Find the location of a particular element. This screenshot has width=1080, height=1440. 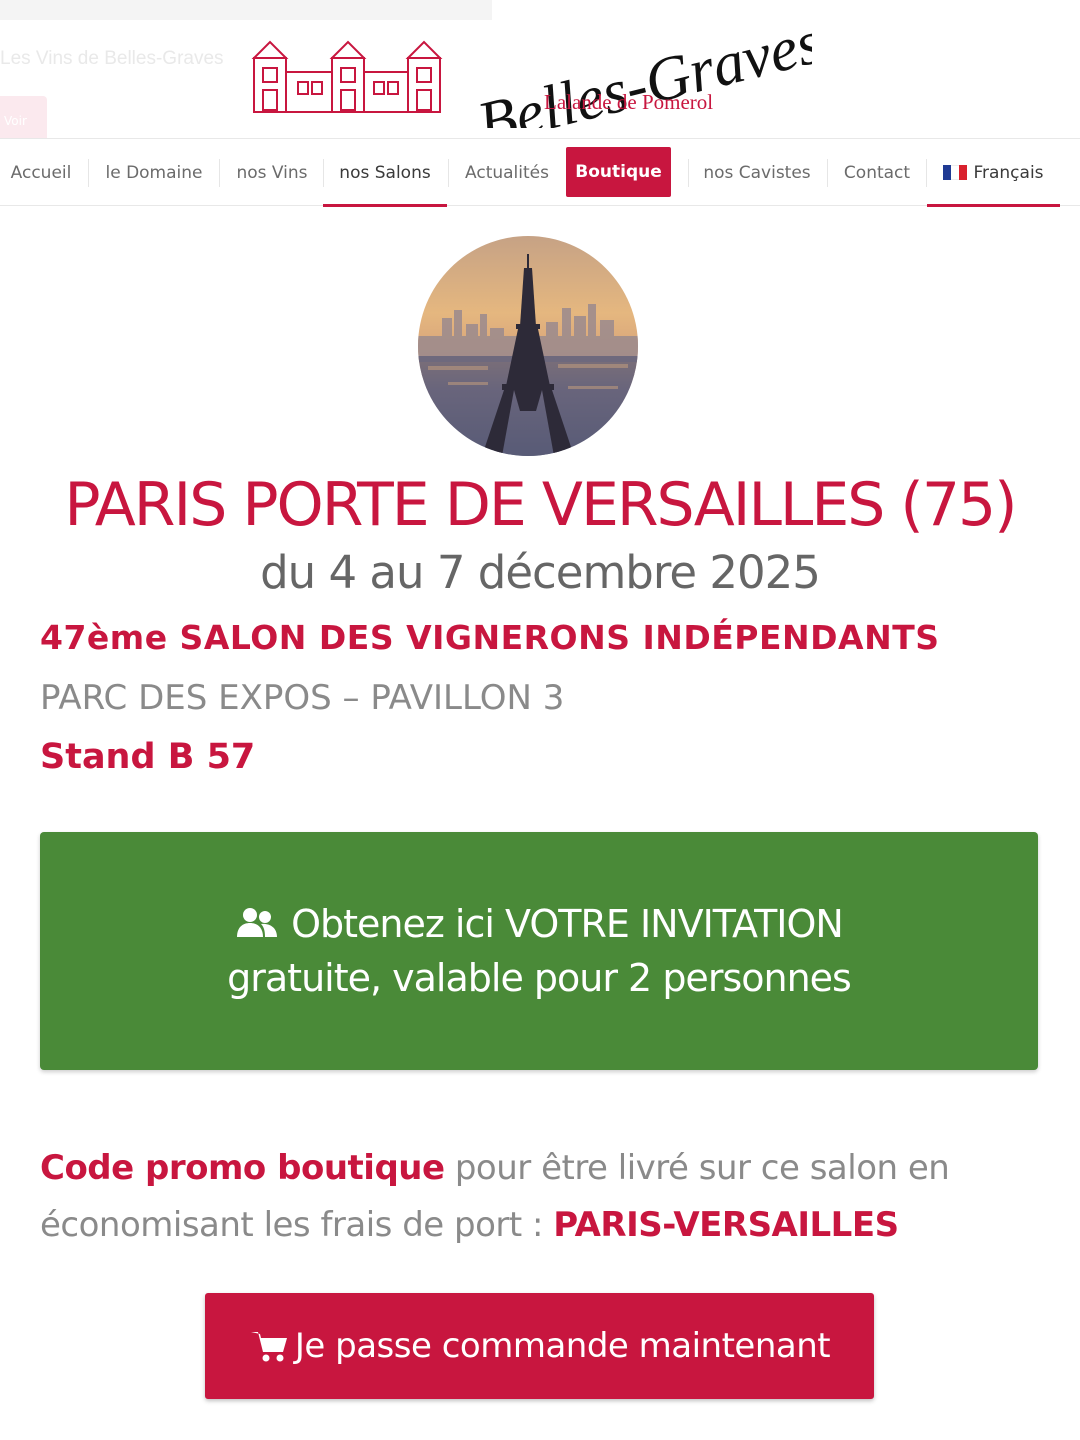

order-now-button: Je passe commande maintenant is located at coordinates (539, 1346).